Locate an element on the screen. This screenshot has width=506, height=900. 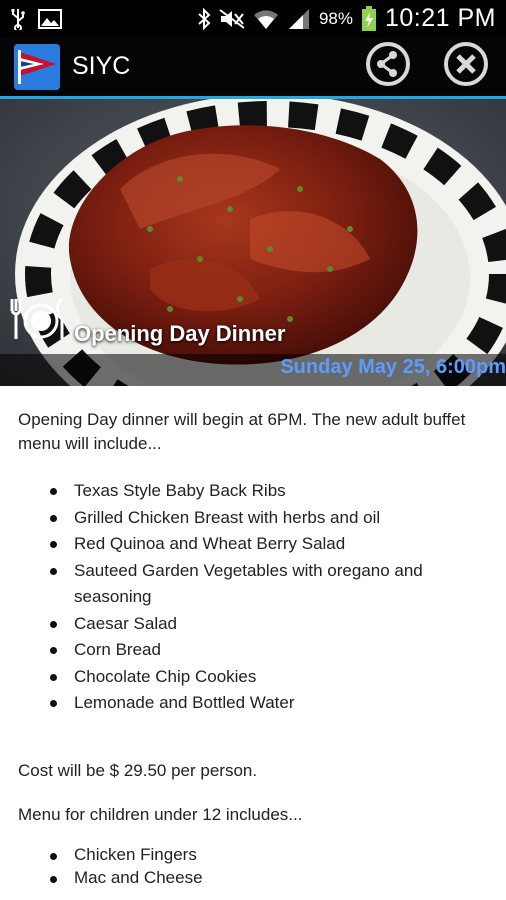
app-logo is located at coordinates (37, 66).